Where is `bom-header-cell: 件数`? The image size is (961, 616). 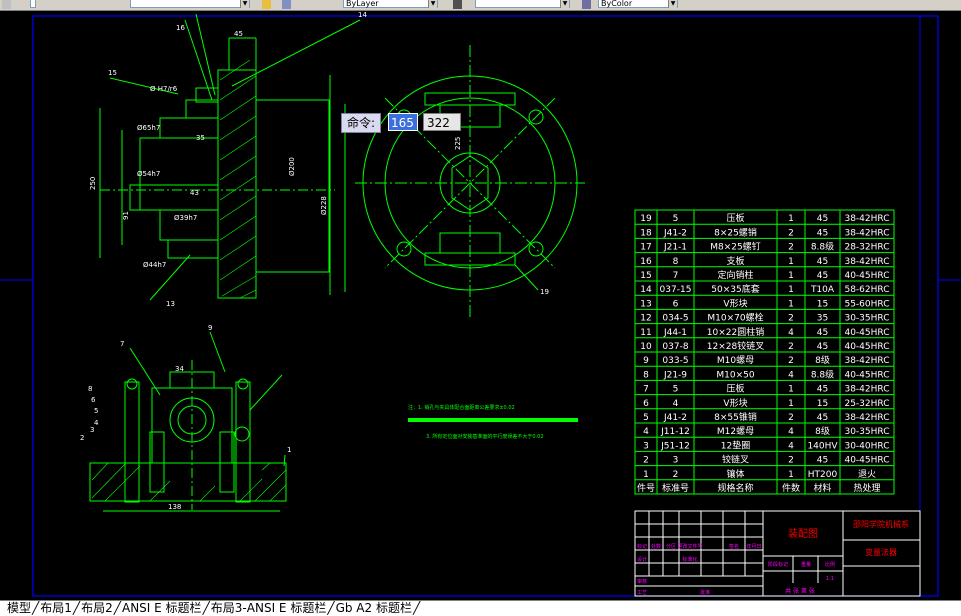 bom-header-cell: 件数 is located at coordinates (791, 488).